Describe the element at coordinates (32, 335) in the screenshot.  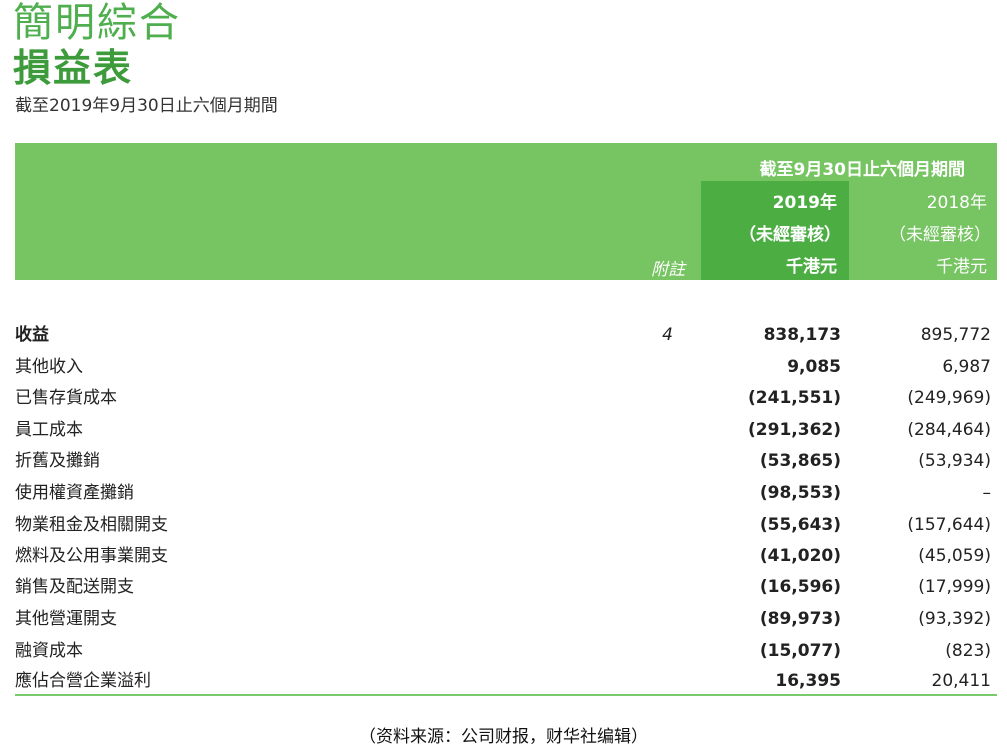
I see `row-label: 收益` at that location.